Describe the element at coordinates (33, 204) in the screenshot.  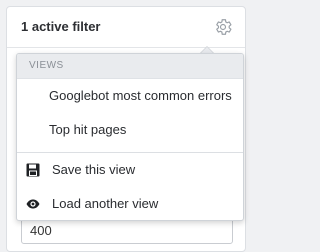
I see `eye-icon` at that location.